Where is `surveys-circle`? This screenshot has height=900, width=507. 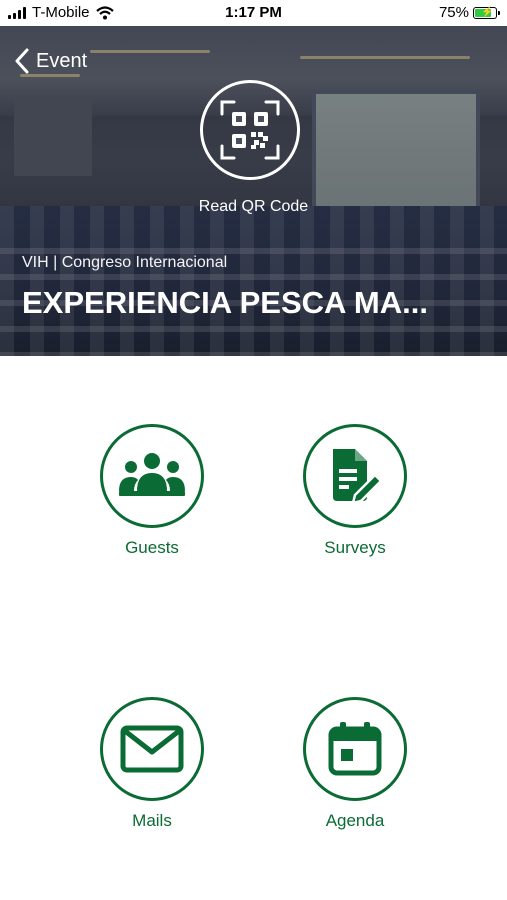
surveys-circle is located at coordinates (355, 476).